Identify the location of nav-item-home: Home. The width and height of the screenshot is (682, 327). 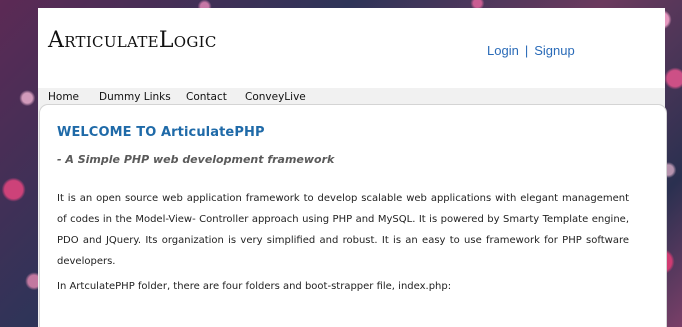
(63, 97).